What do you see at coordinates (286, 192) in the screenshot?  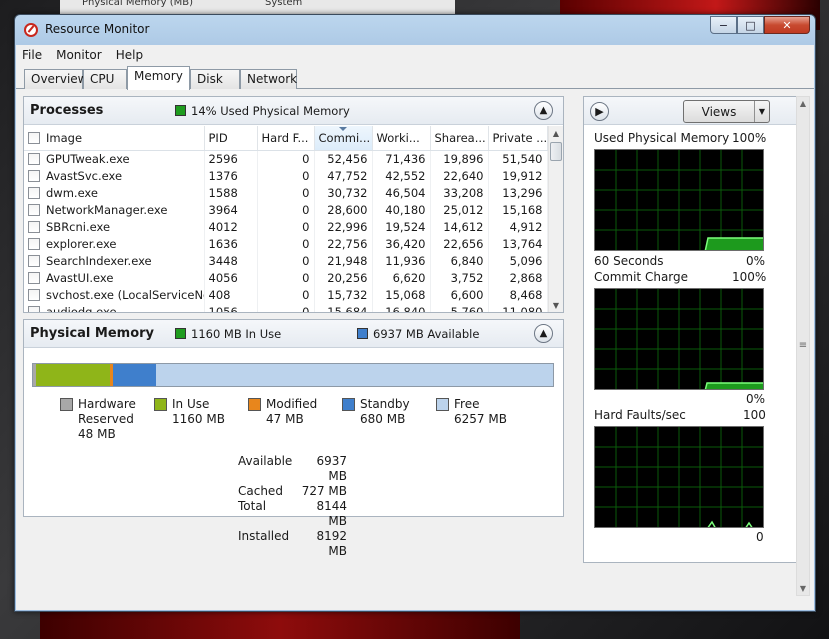 I see `table-row: dwm.exe 1588 0 30,732 46,504 33,208 13,296` at bounding box center [286, 192].